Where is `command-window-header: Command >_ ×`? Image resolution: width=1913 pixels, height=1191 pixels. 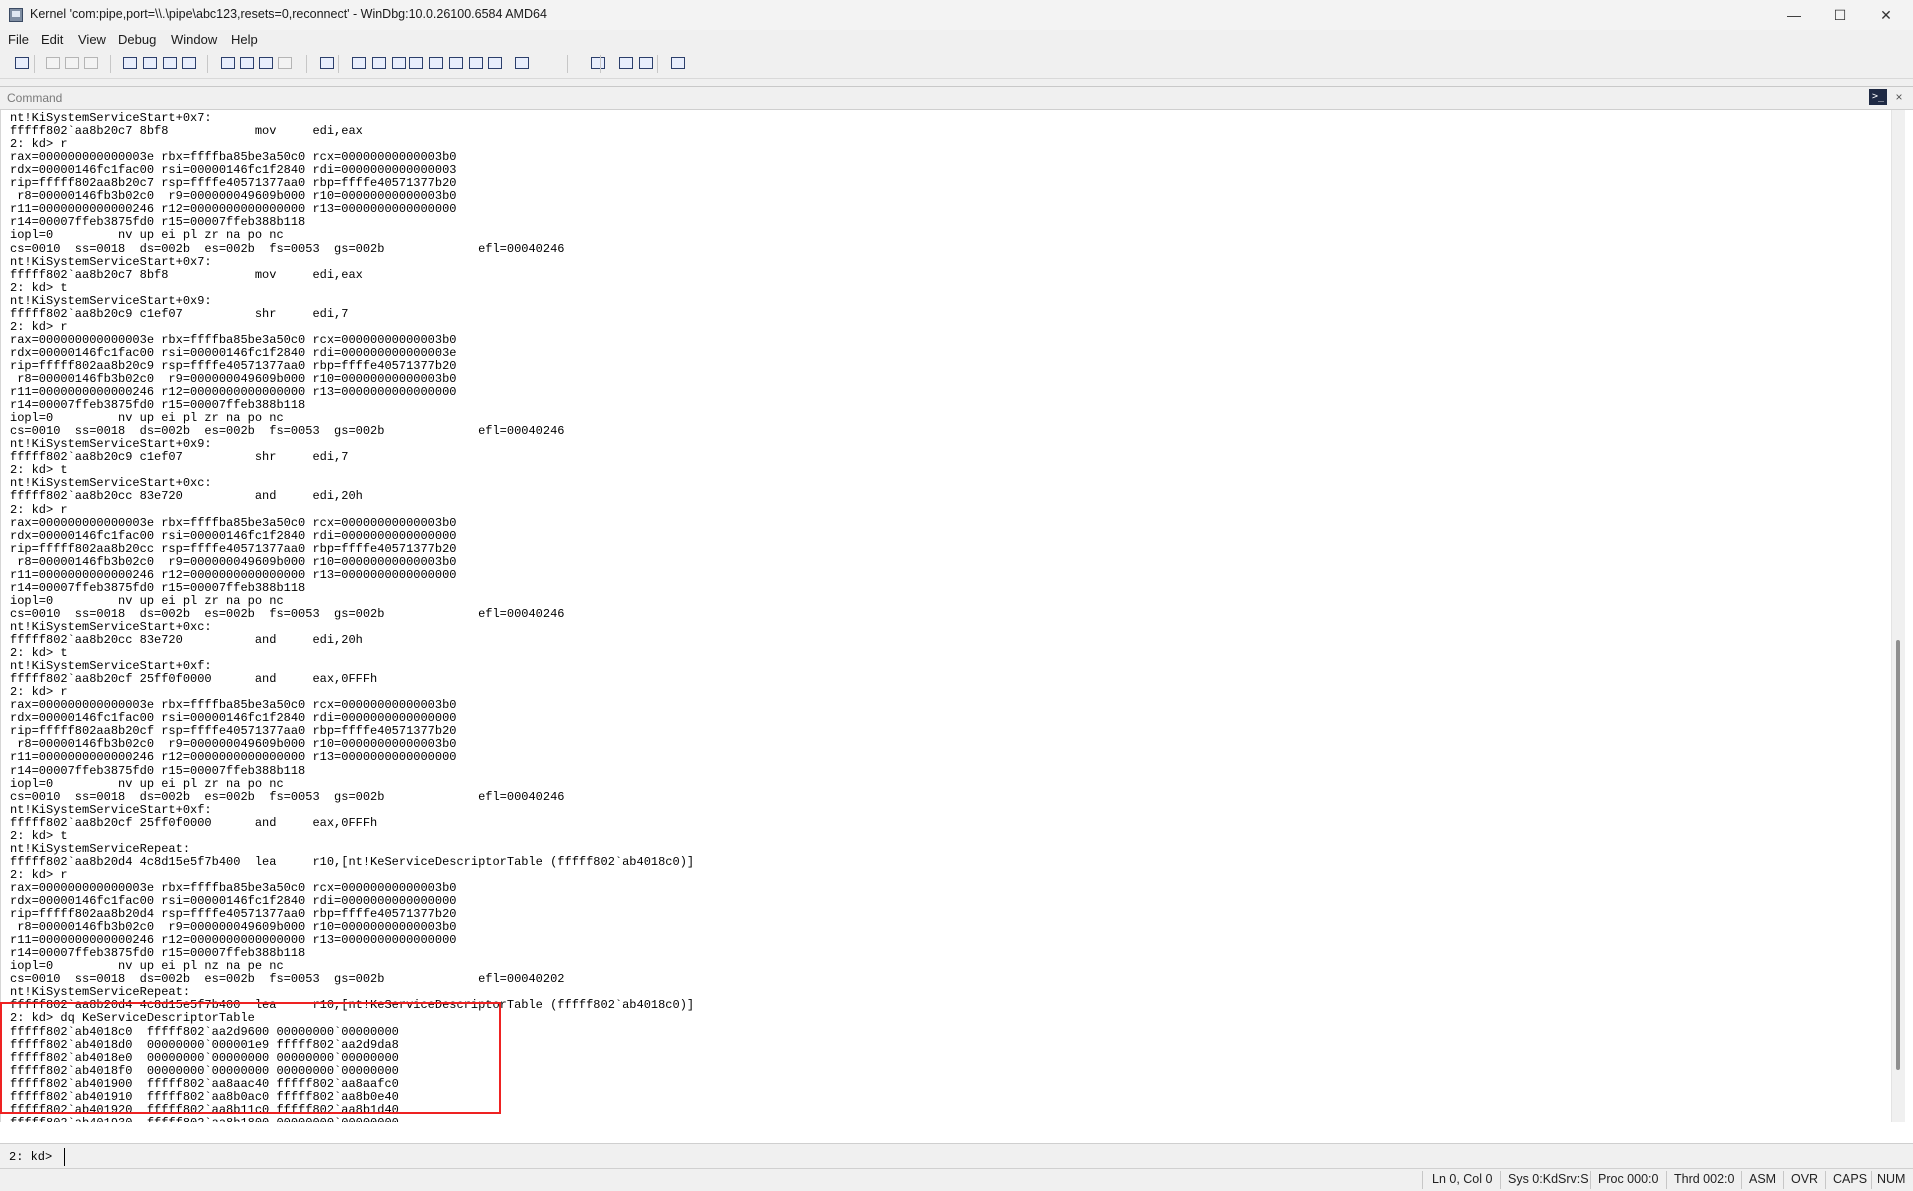
command-window-header: Command >_ × is located at coordinates (956, 98).